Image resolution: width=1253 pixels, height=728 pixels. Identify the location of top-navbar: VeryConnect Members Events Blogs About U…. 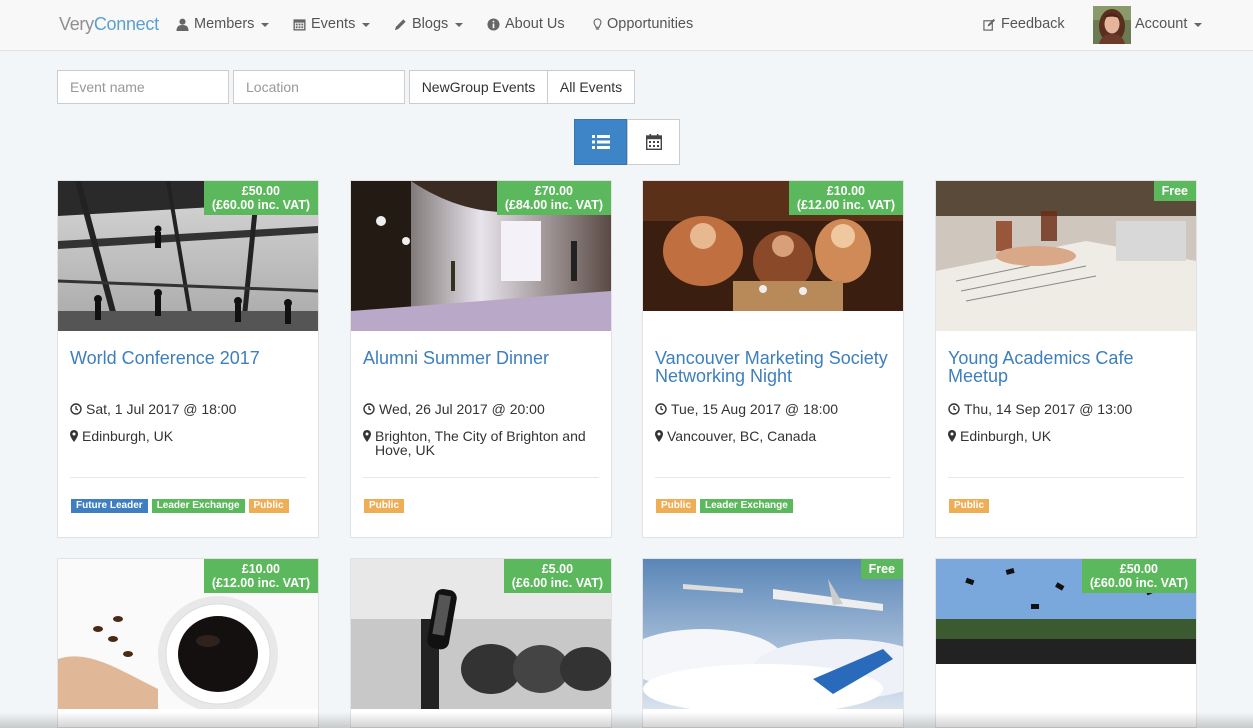
(626, 25).